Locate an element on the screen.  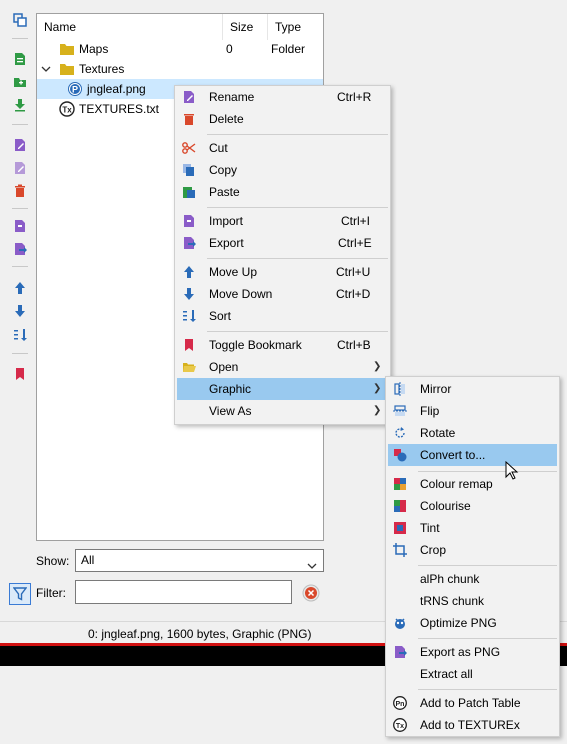
menu-item-label: Sort is located at coordinates (220, 316).